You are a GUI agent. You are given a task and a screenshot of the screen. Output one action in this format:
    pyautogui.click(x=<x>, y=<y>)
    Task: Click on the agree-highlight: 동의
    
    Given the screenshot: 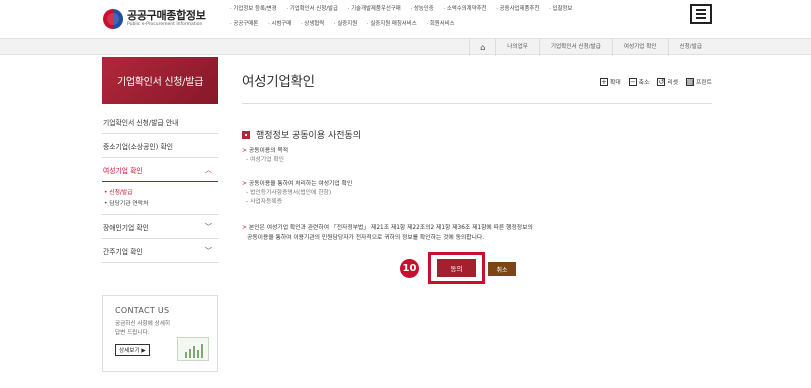 What is the action you would take?
    pyautogui.click(x=456, y=268)
    